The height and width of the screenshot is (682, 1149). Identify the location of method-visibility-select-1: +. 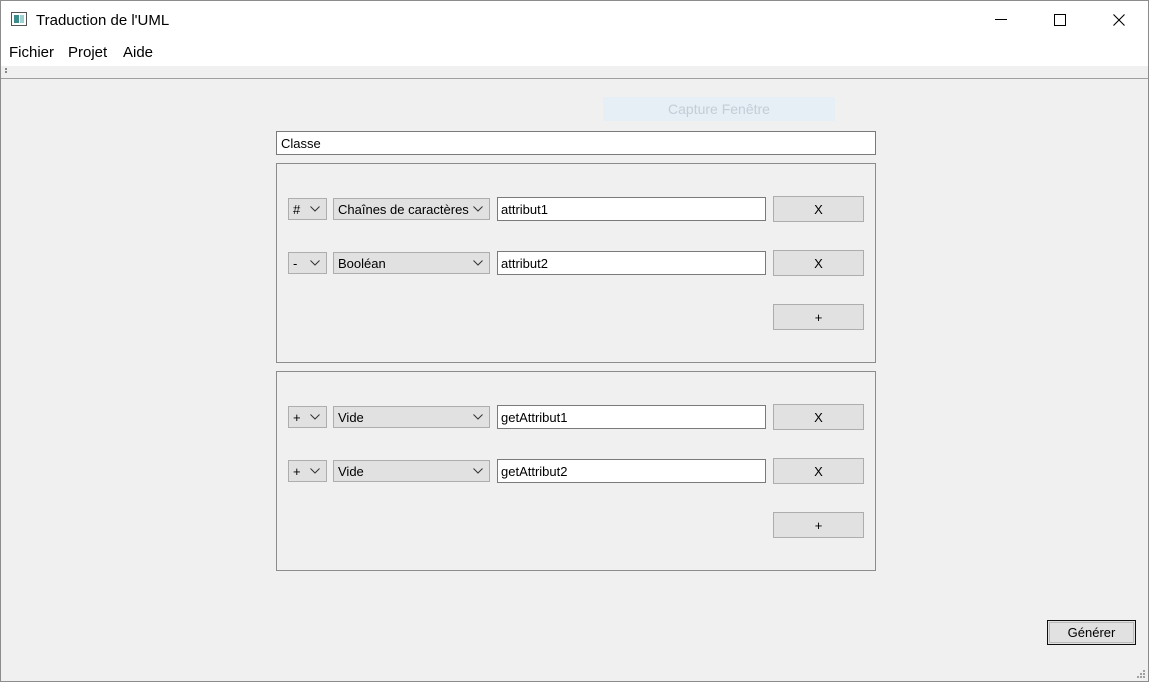
(307, 417).